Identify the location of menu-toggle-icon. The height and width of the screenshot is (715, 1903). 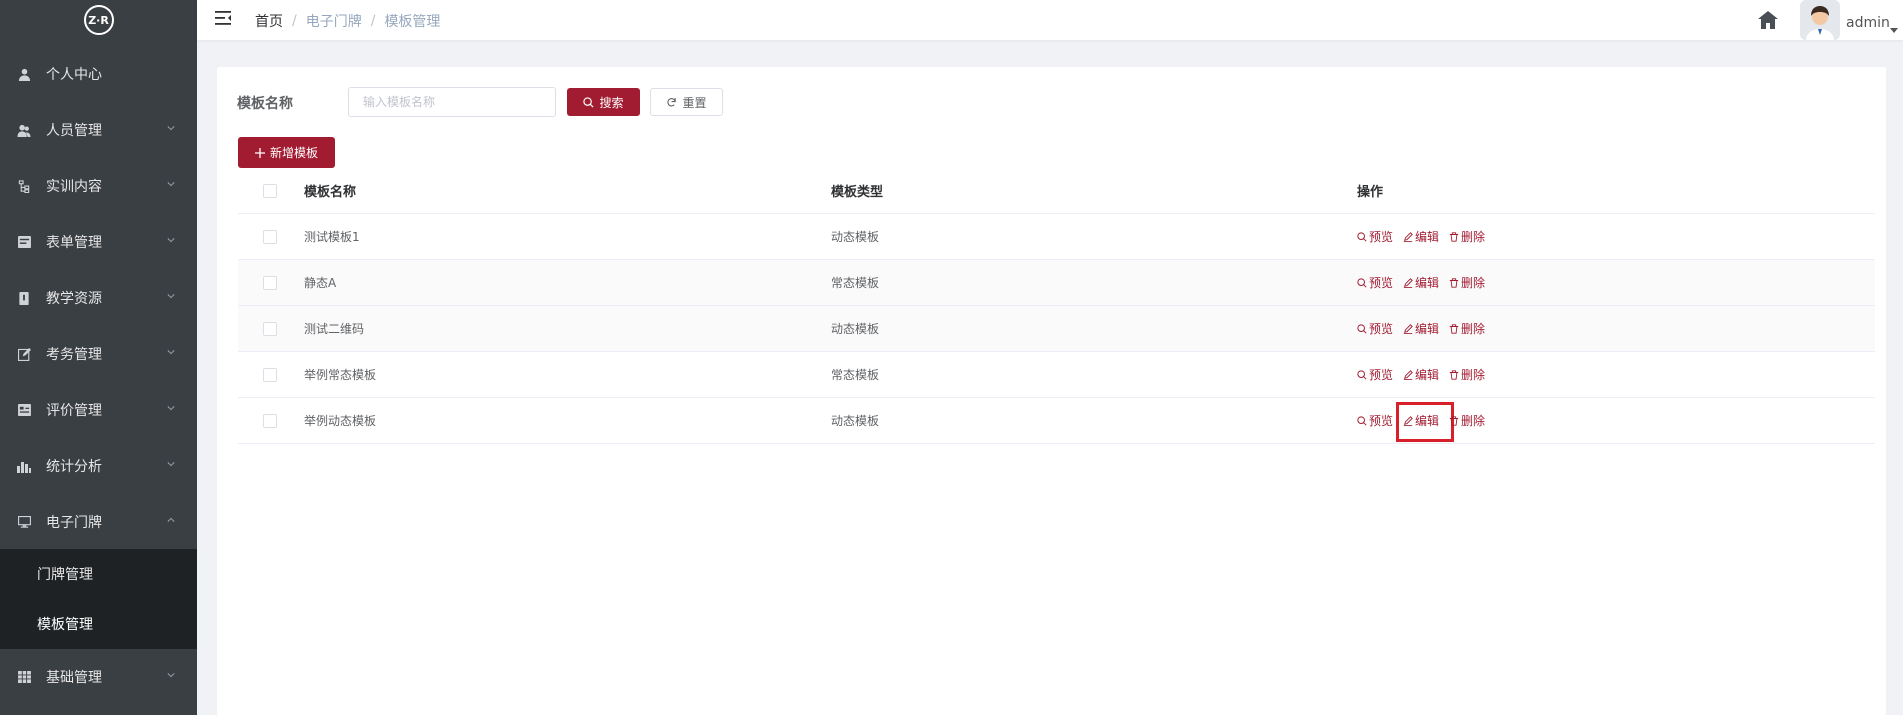
(223, 18).